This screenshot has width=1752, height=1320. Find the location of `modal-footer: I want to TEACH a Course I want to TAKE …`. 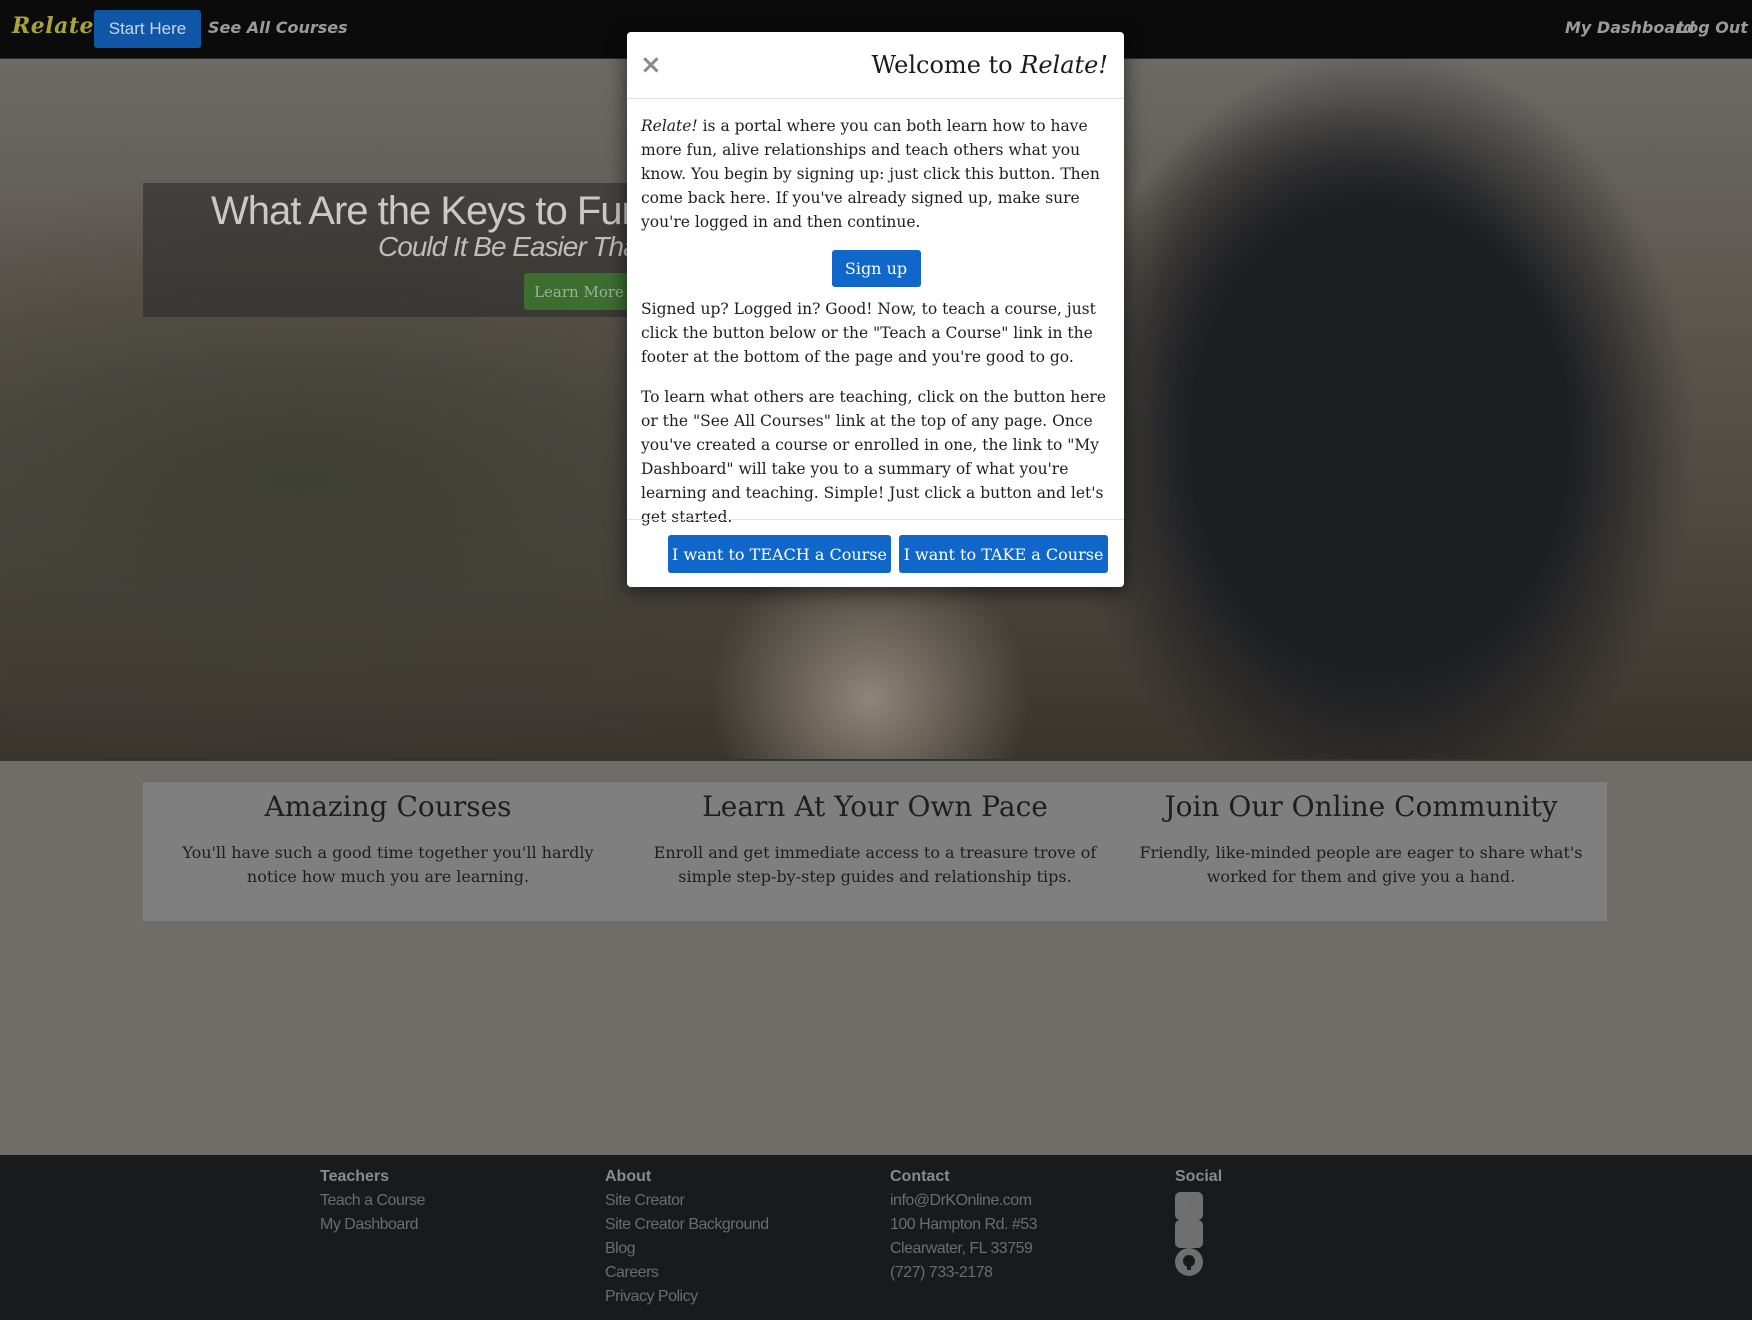

modal-footer: I want to TEACH a Course I want to TAKE … is located at coordinates (875, 553).